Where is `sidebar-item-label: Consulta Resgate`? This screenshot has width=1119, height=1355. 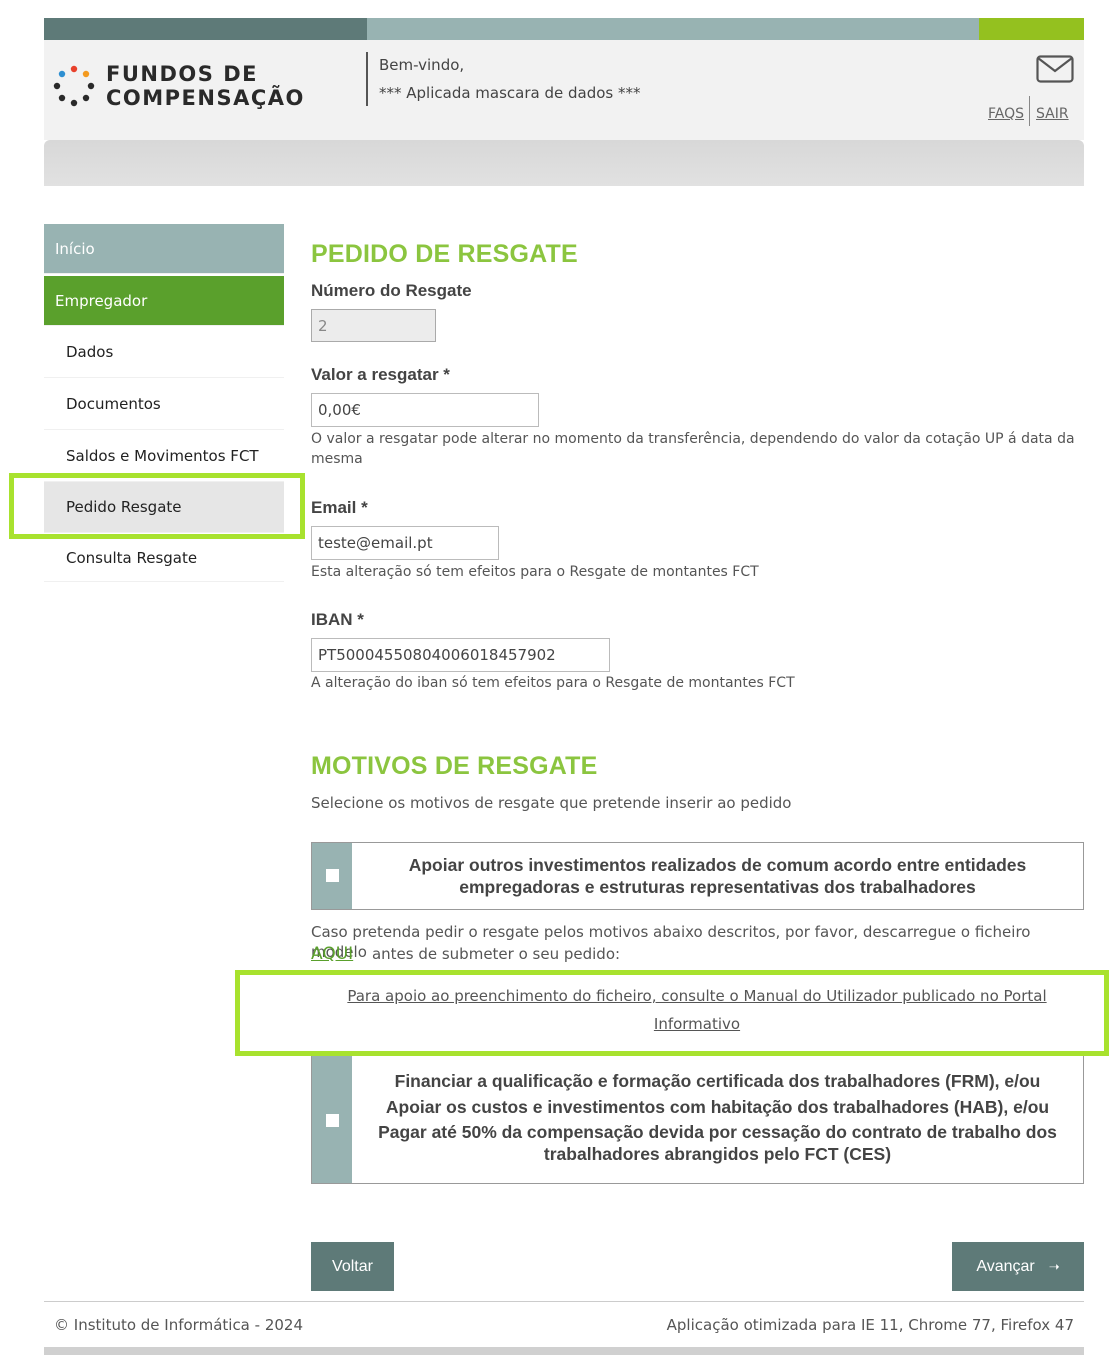
sidebar-item-label: Consulta Resgate is located at coordinates (132, 557).